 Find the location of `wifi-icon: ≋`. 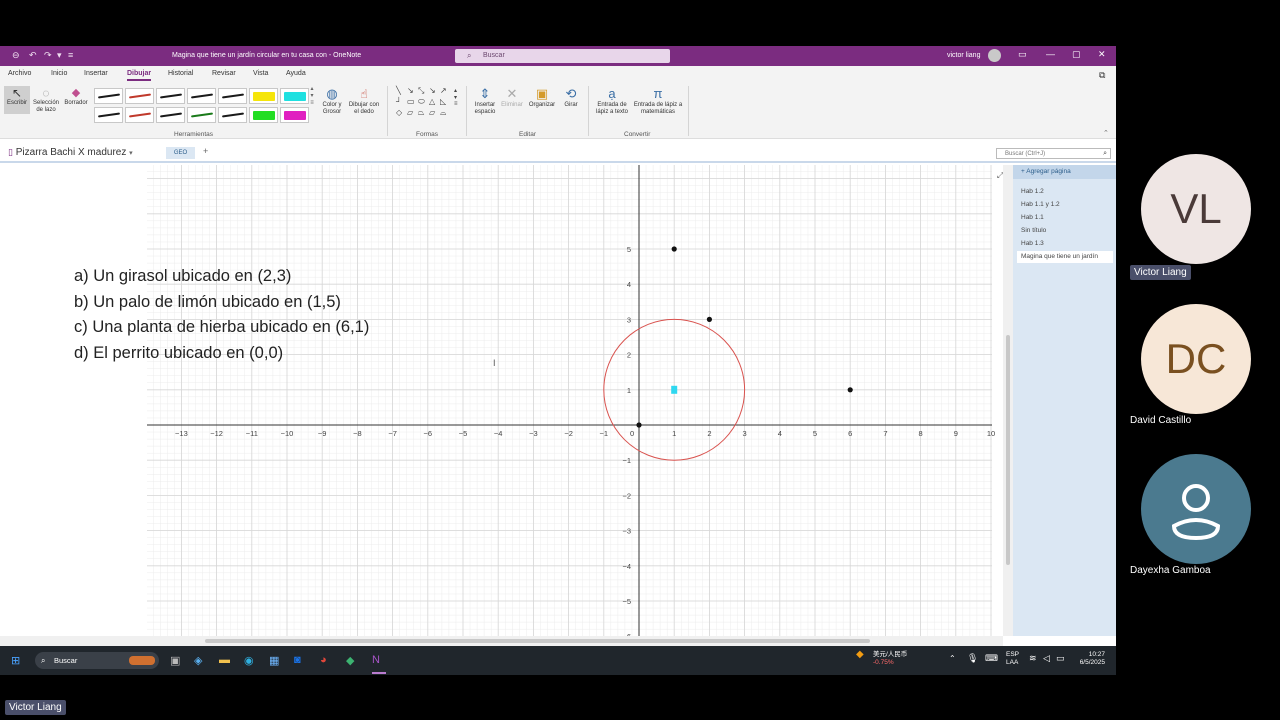

wifi-icon: ≋ is located at coordinates (1033, 658).